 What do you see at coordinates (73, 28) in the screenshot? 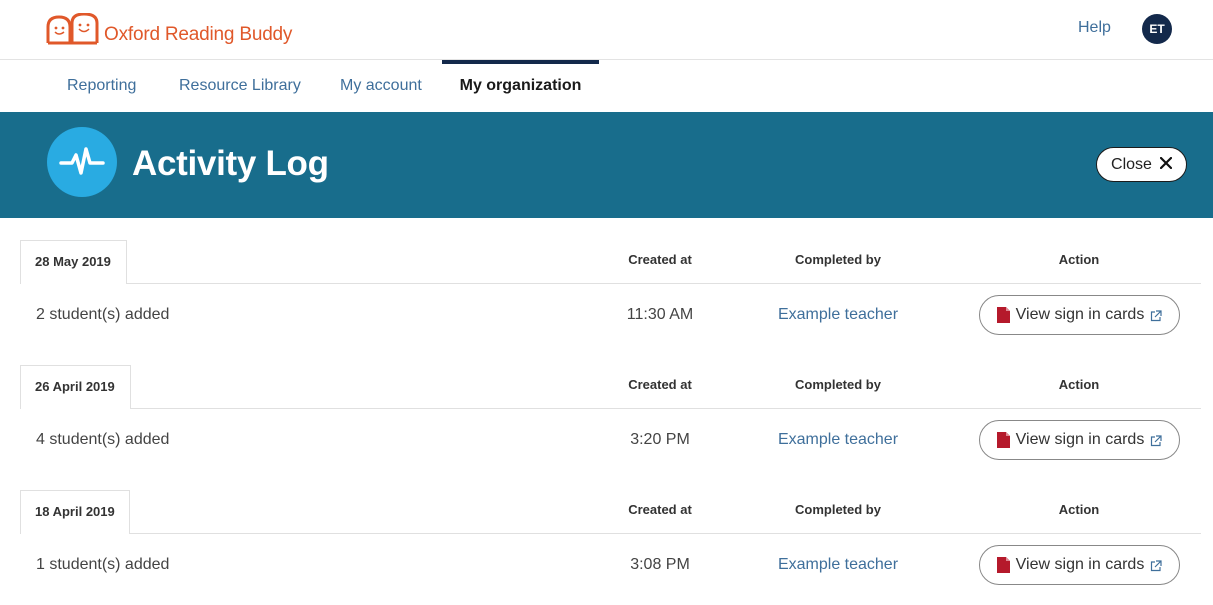
I see `buddy-logo-icon` at bounding box center [73, 28].